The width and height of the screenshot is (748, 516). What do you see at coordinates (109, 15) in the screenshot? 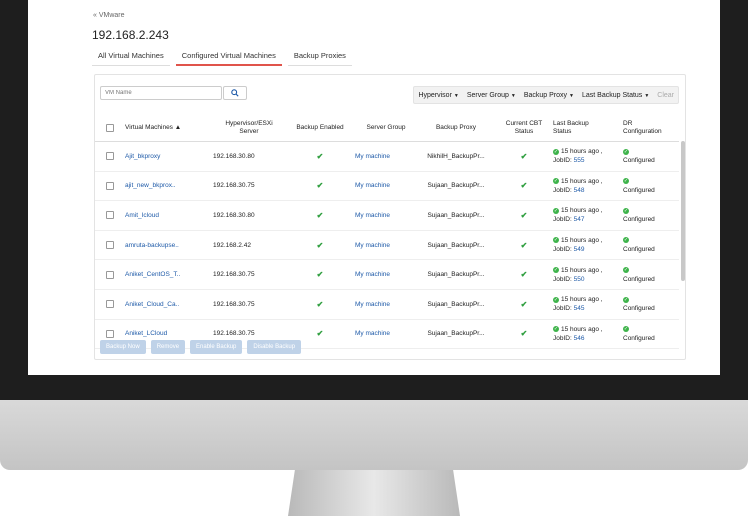
I see `breadcrumb: « VMware` at bounding box center [109, 15].